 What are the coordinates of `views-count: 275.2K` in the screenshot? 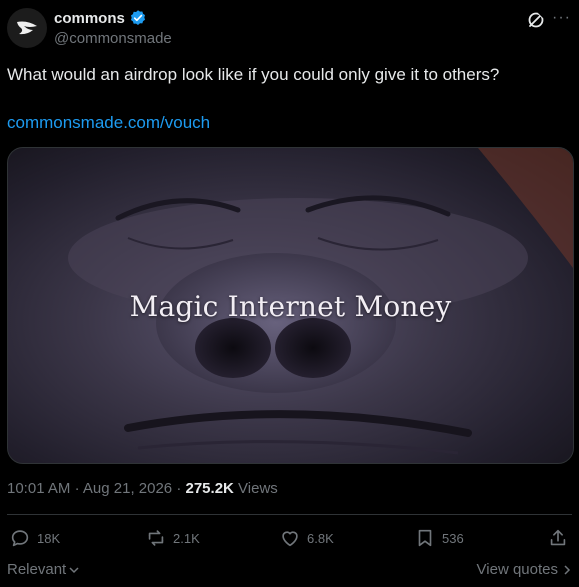 It's located at (209, 488).